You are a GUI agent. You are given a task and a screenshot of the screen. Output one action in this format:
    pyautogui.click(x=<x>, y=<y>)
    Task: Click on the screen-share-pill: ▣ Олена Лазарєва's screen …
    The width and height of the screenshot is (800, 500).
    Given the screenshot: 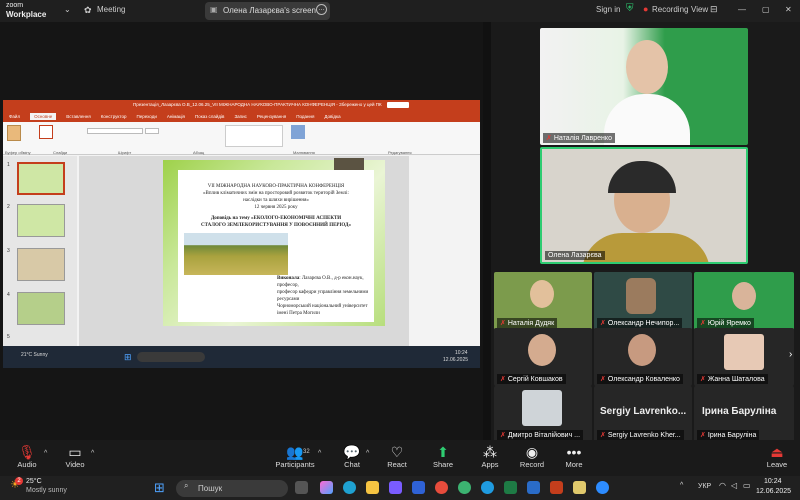 What is the action you would take?
    pyautogui.click(x=267, y=11)
    